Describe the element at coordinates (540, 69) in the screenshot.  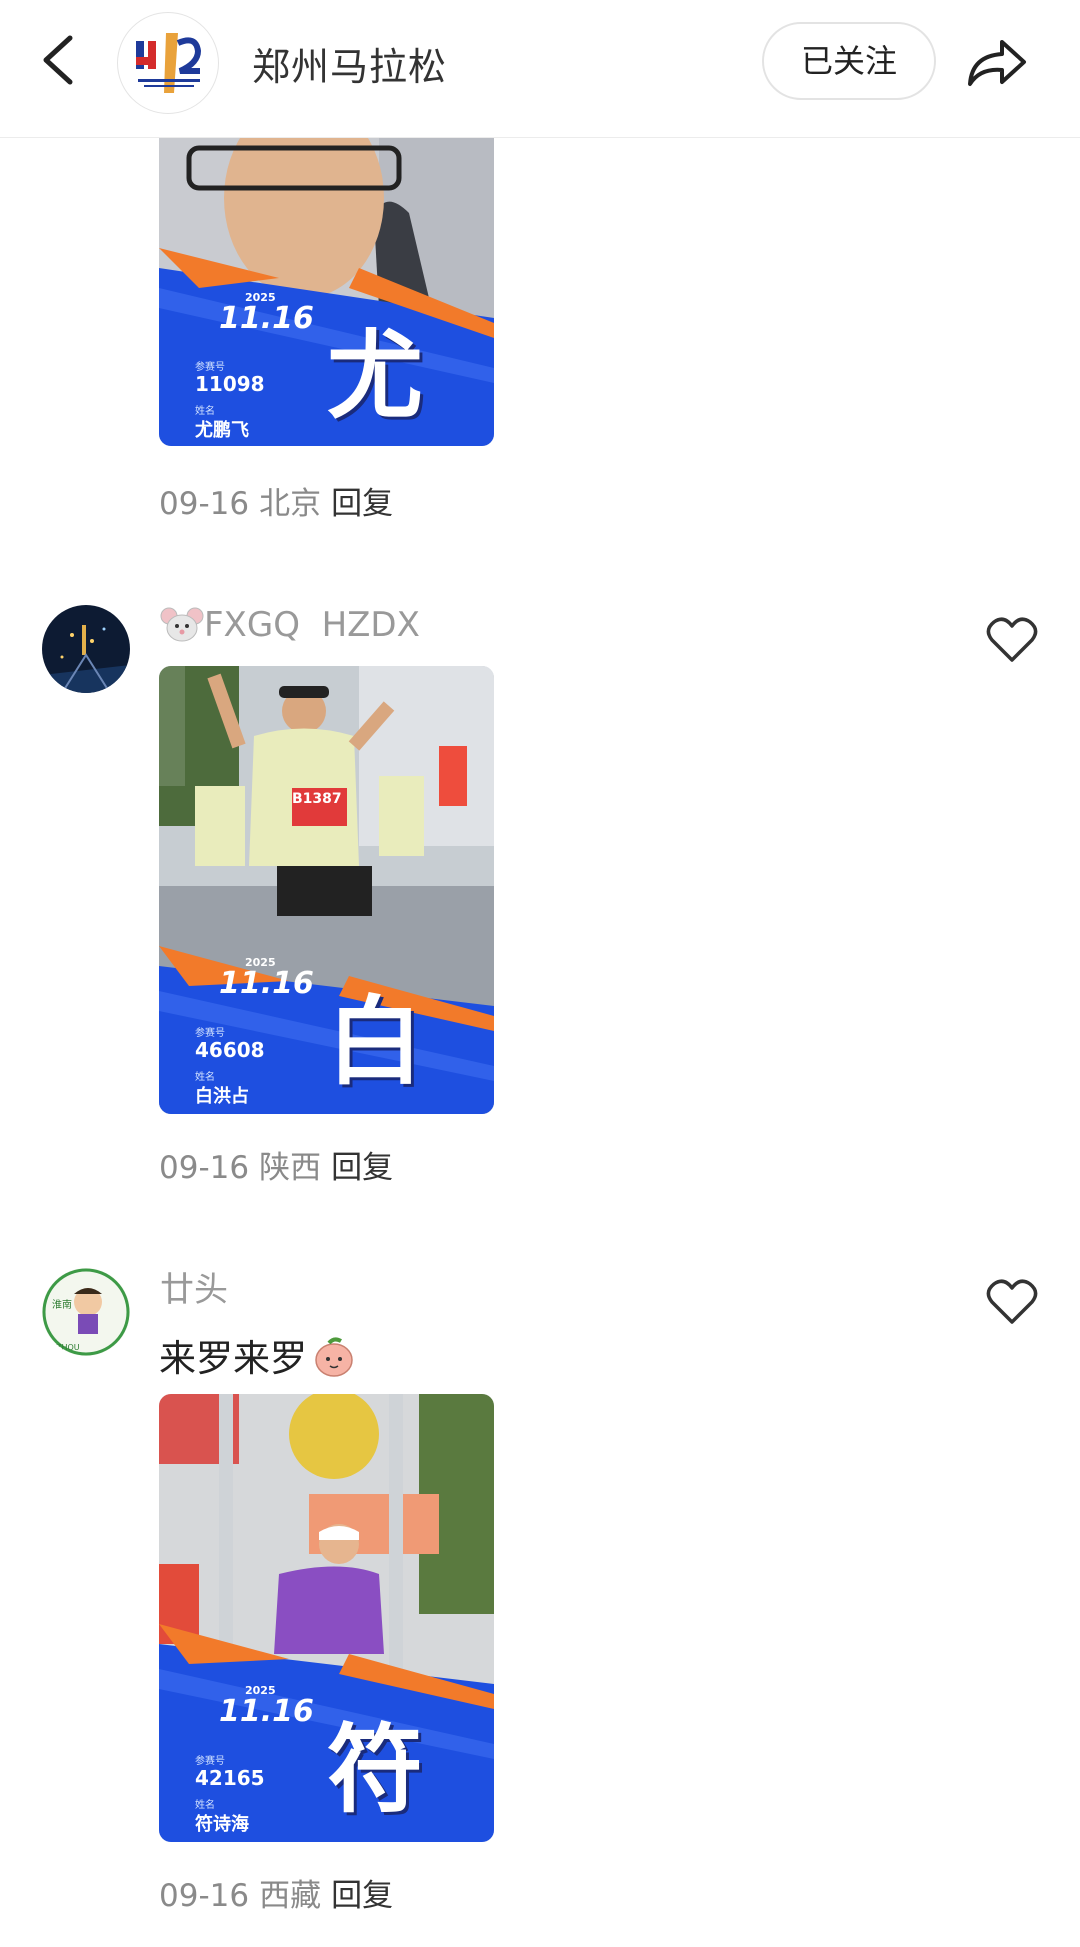
I see `top-bar: 郑州马拉松 已关注` at that location.